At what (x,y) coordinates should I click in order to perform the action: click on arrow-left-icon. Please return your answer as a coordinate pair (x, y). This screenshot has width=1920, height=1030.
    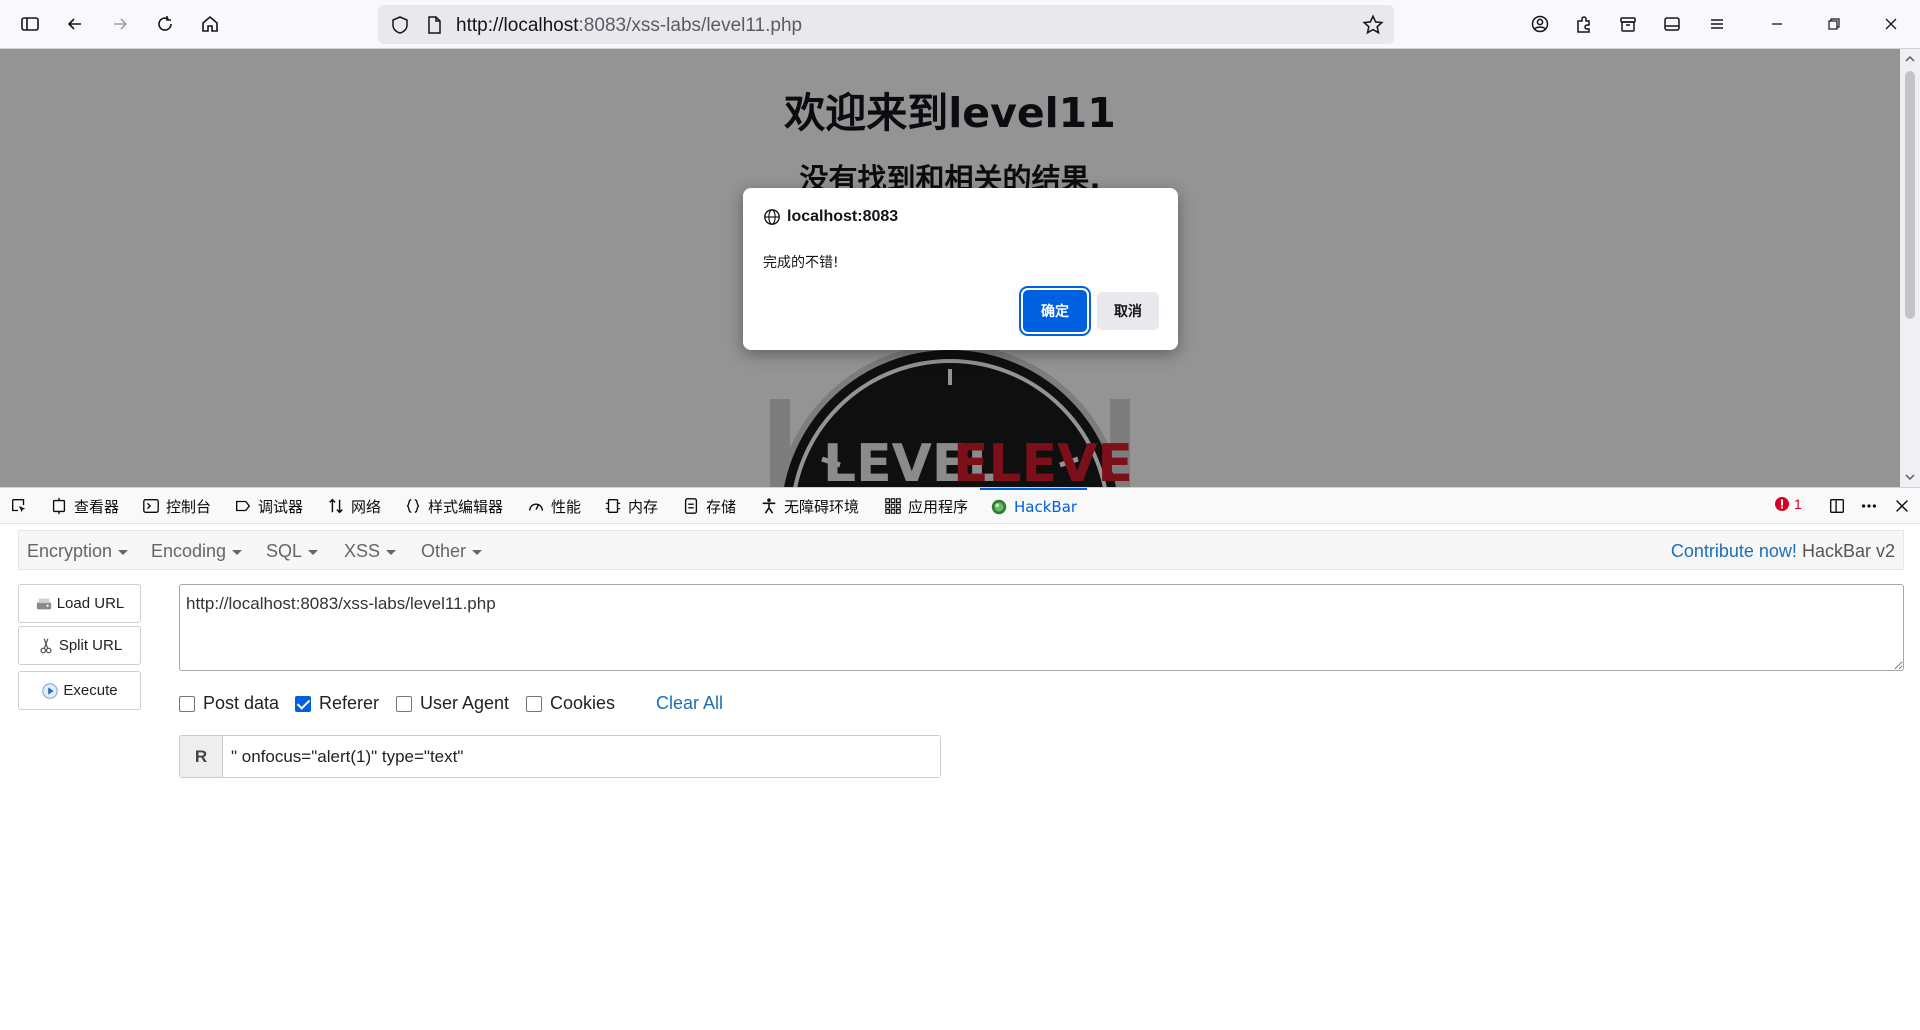
    Looking at the image, I should click on (74, 24).